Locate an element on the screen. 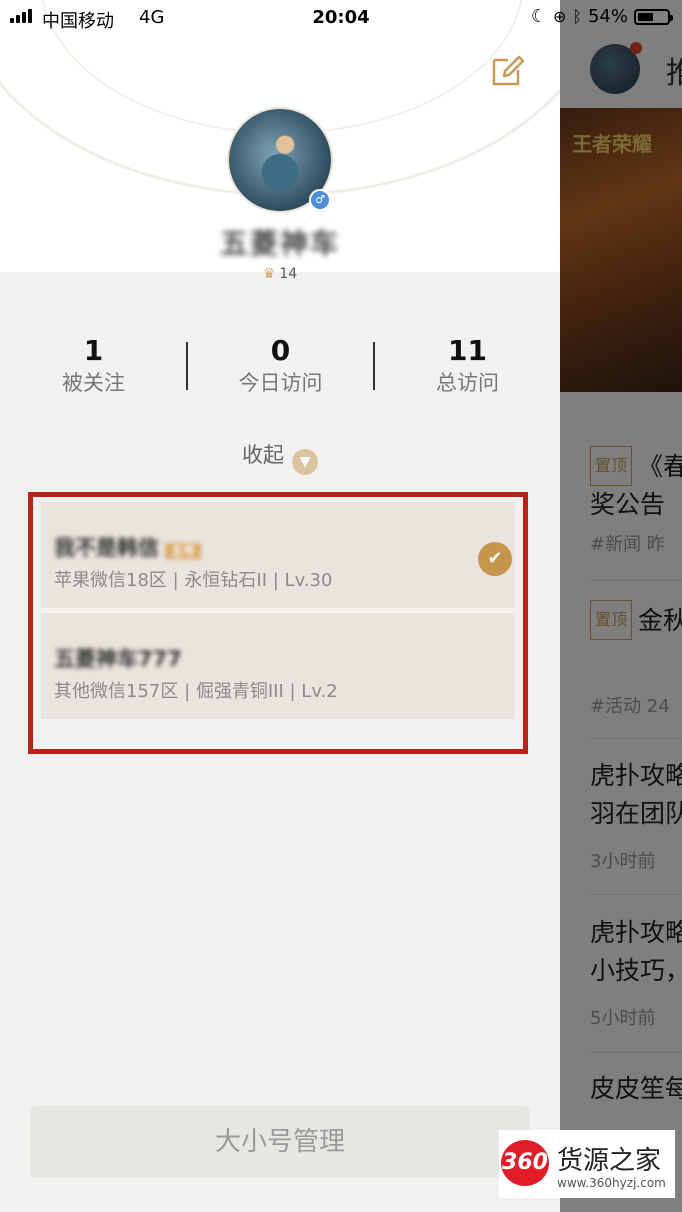 Image resolution: width=682 pixels, height=1212 pixels. username: 五菱神车 is located at coordinates (279, 243).